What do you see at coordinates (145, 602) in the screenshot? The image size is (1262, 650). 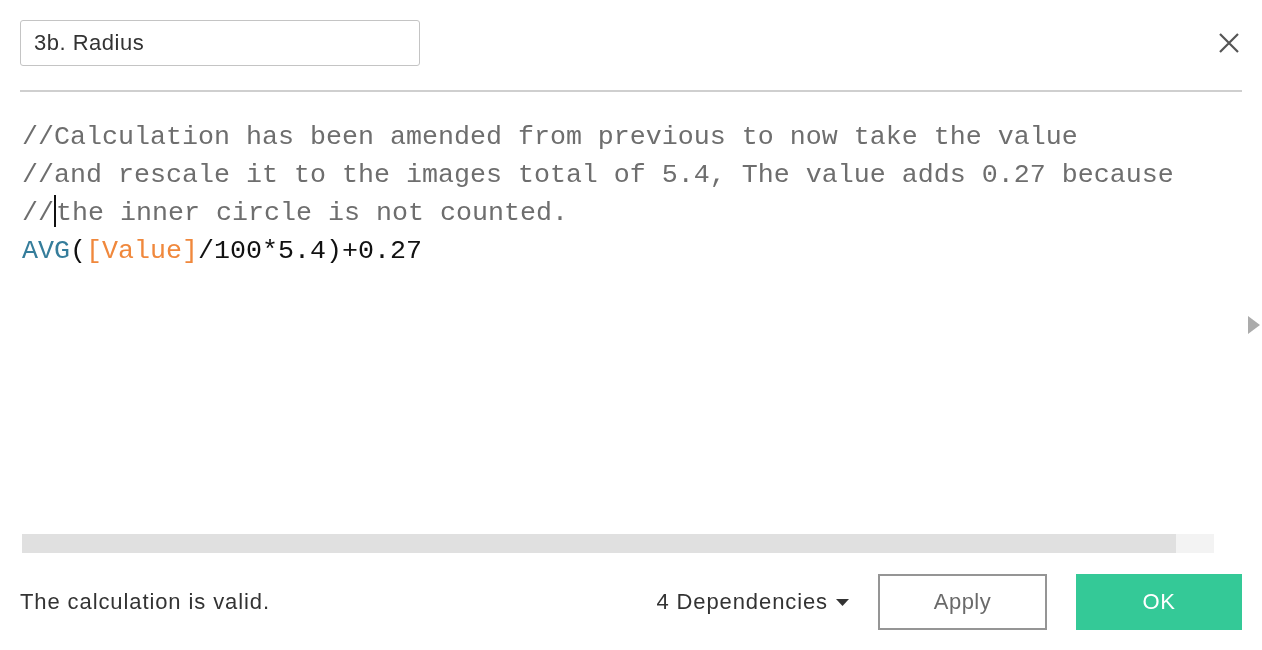 I see `status-message: The calculation is valid.` at bounding box center [145, 602].